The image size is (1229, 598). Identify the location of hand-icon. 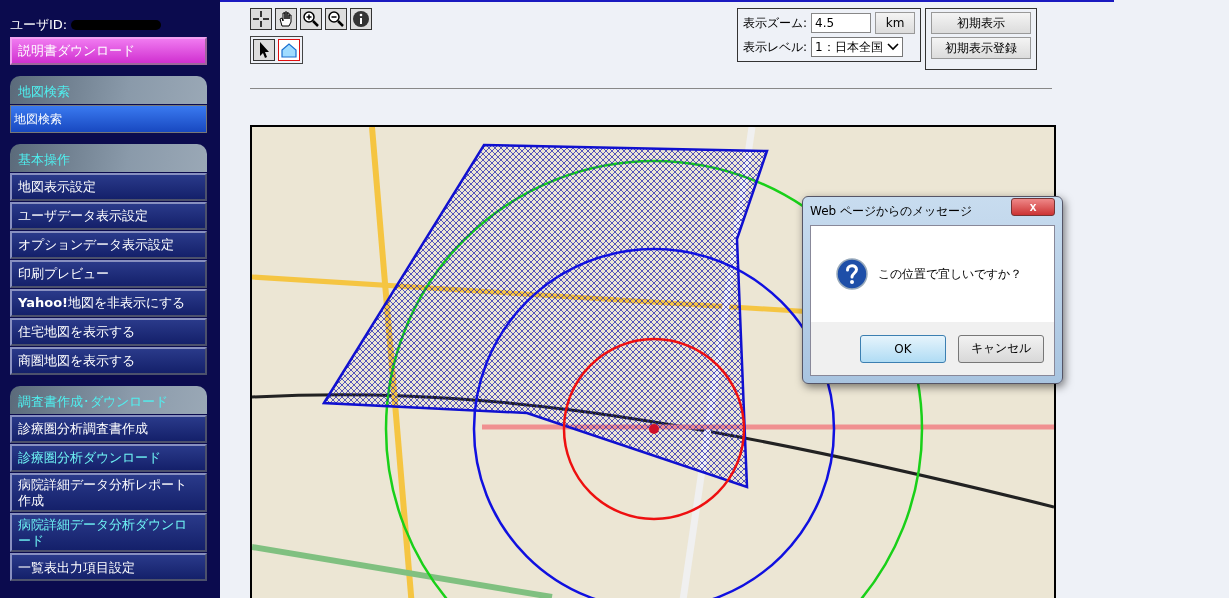
(286, 19).